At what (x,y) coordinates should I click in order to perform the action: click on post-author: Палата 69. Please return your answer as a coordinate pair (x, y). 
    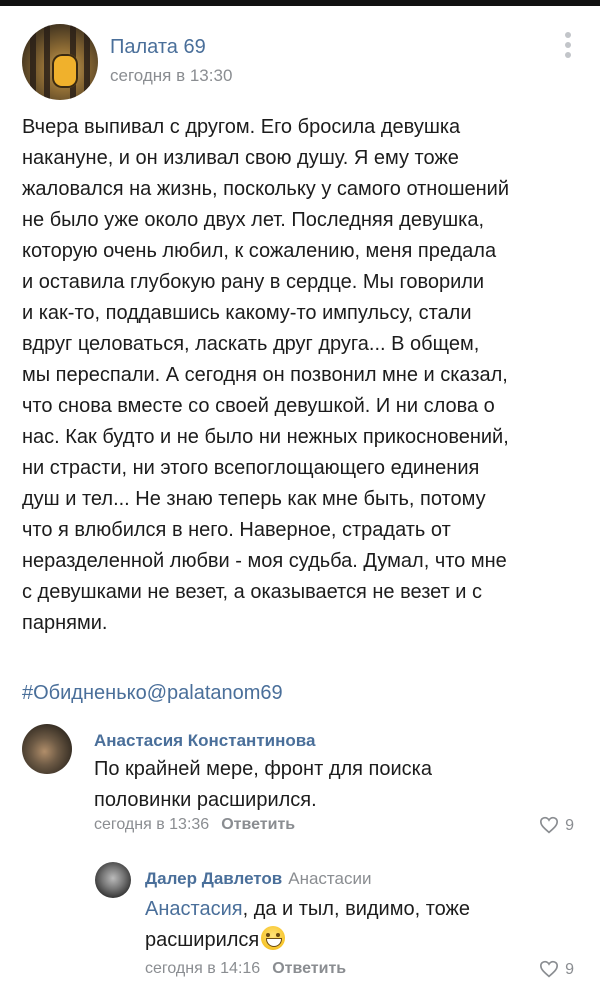
    Looking at the image, I should click on (158, 47).